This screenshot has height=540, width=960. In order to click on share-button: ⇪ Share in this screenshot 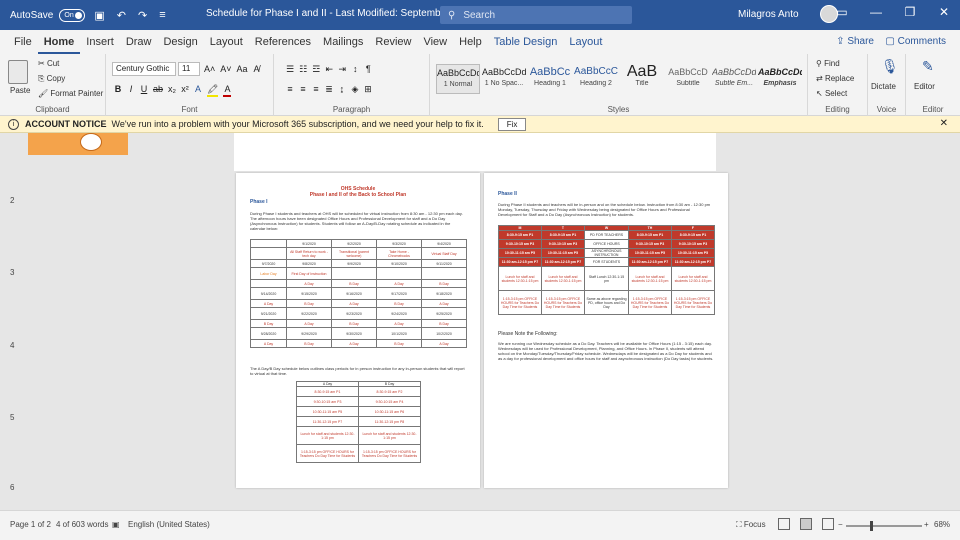, I will do `click(855, 41)`.